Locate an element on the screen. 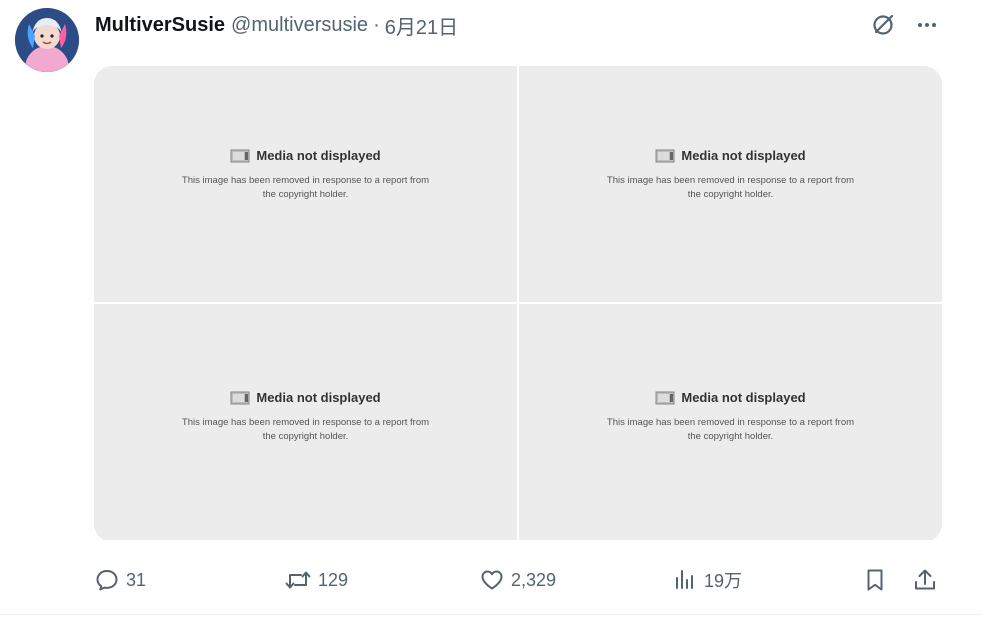  author-display-name: MultiverSusie is located at coordinates (160, 25).